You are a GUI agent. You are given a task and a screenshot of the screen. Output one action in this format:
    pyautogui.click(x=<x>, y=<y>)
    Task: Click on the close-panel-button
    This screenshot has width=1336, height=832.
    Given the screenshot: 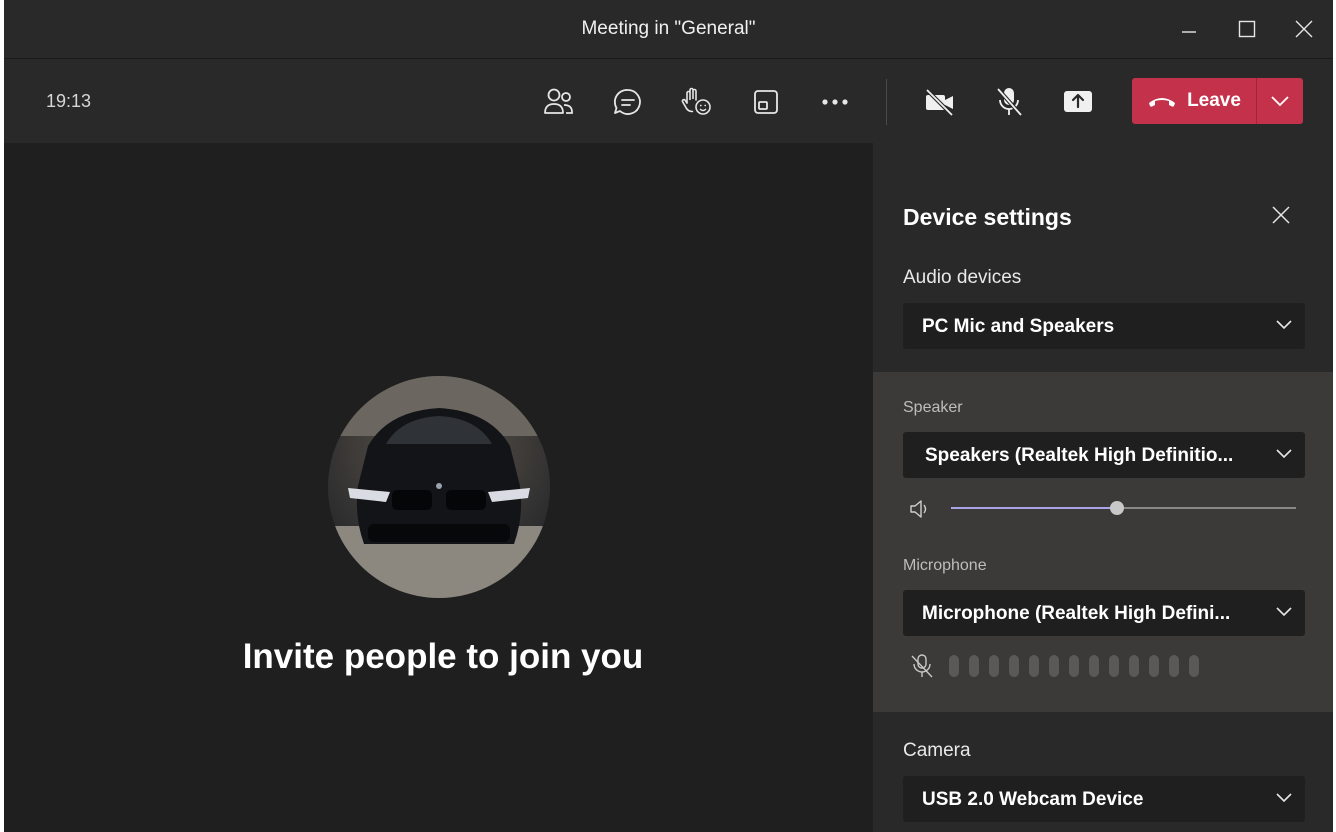 What is the action you would take?
    pyautogui.click(x=1281, y=215)
    